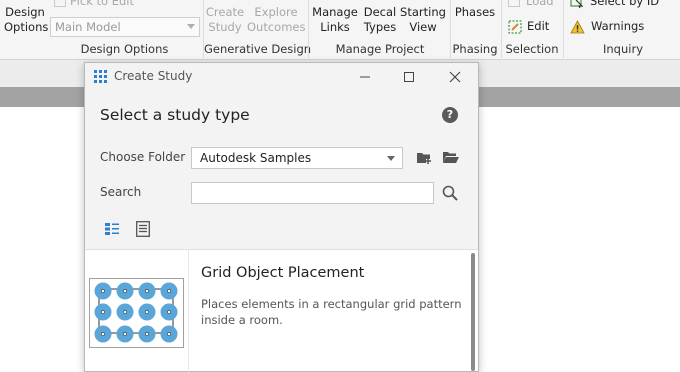  Describe the element at coordinates (409, 77) in the screenshot. I see `maximize-icon` at that location.